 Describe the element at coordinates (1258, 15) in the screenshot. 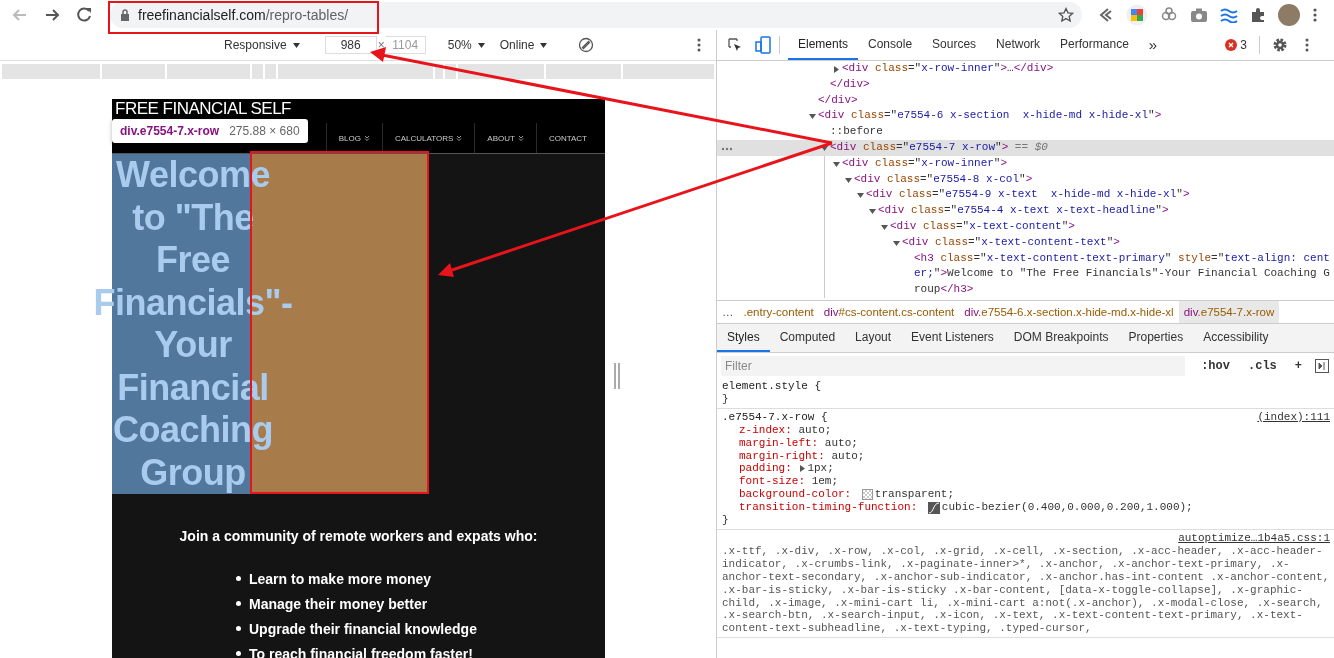

I see `puzzle-icon` at that location.